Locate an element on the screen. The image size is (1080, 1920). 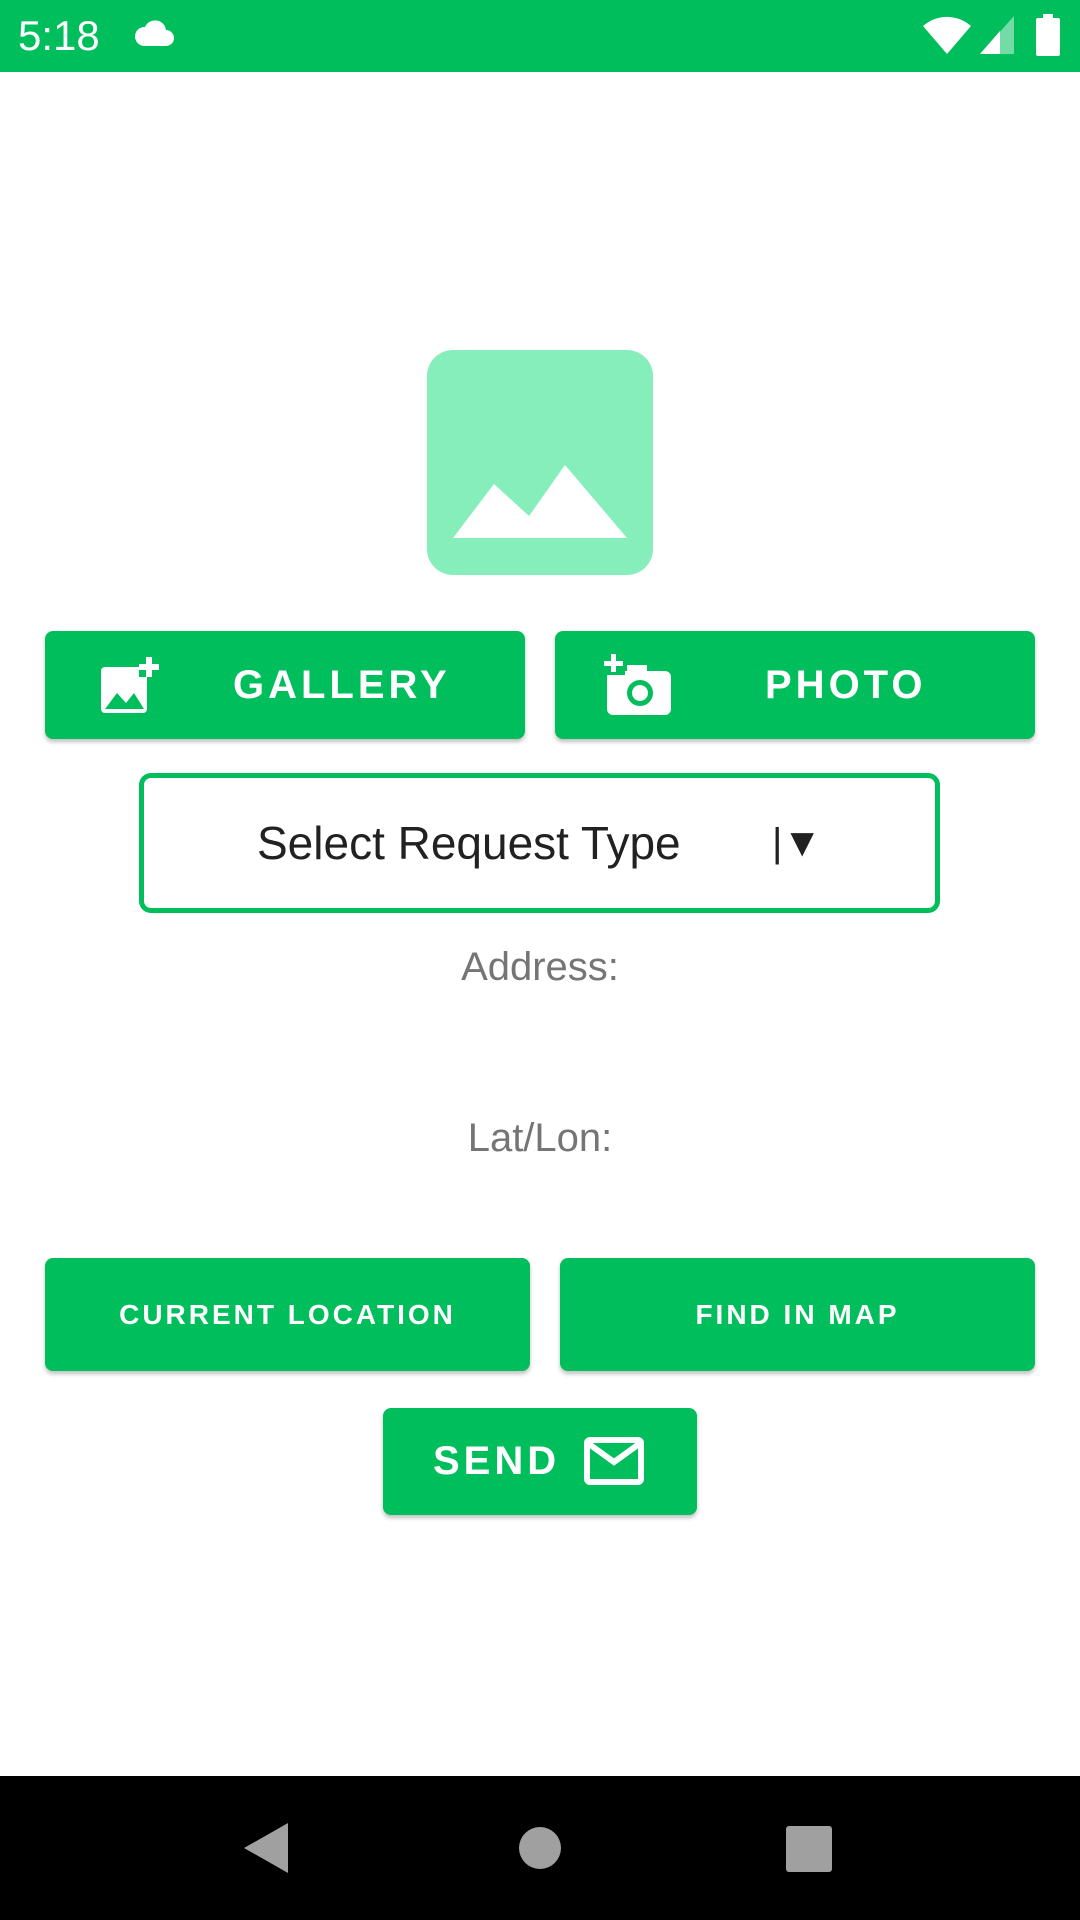
cell-signal-icon is located at coordinates (997, 37).